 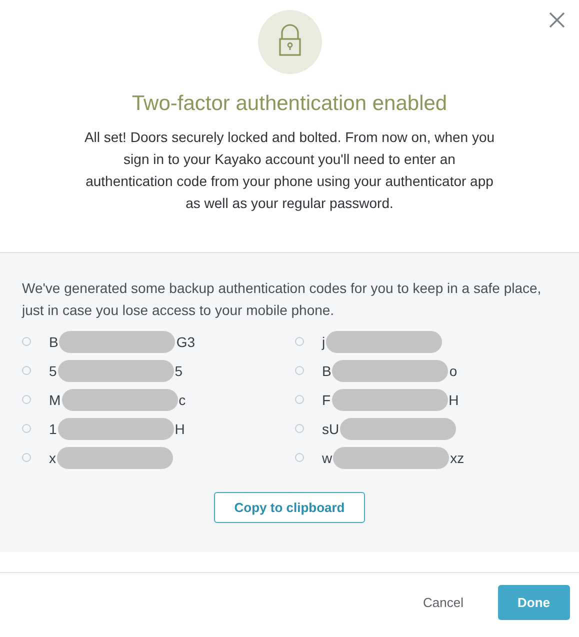 I want to click on code-text: sU, so click(x=331, y=428).